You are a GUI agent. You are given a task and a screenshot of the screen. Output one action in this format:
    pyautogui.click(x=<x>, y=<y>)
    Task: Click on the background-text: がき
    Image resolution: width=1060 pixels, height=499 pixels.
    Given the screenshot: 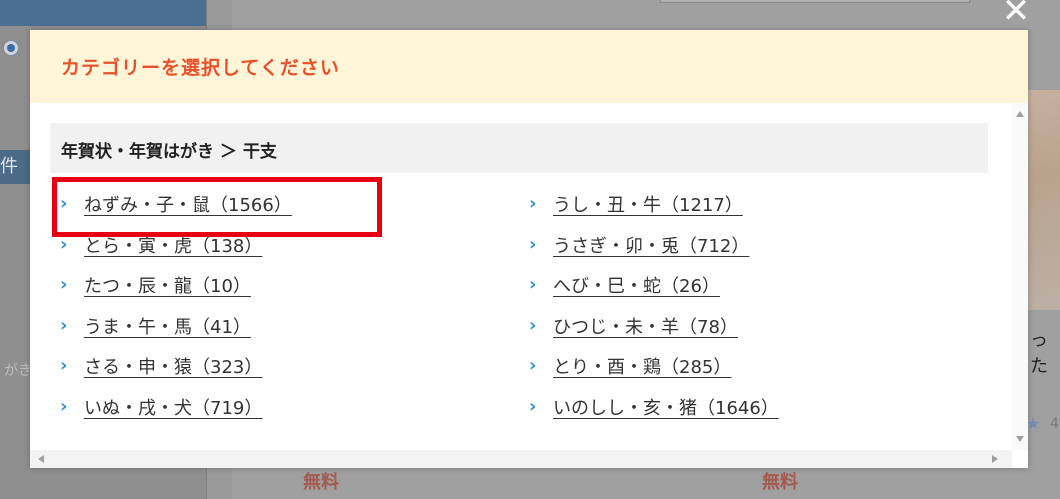 What is the action you would take?
    pyautogui.click(x=18, y=371)
    